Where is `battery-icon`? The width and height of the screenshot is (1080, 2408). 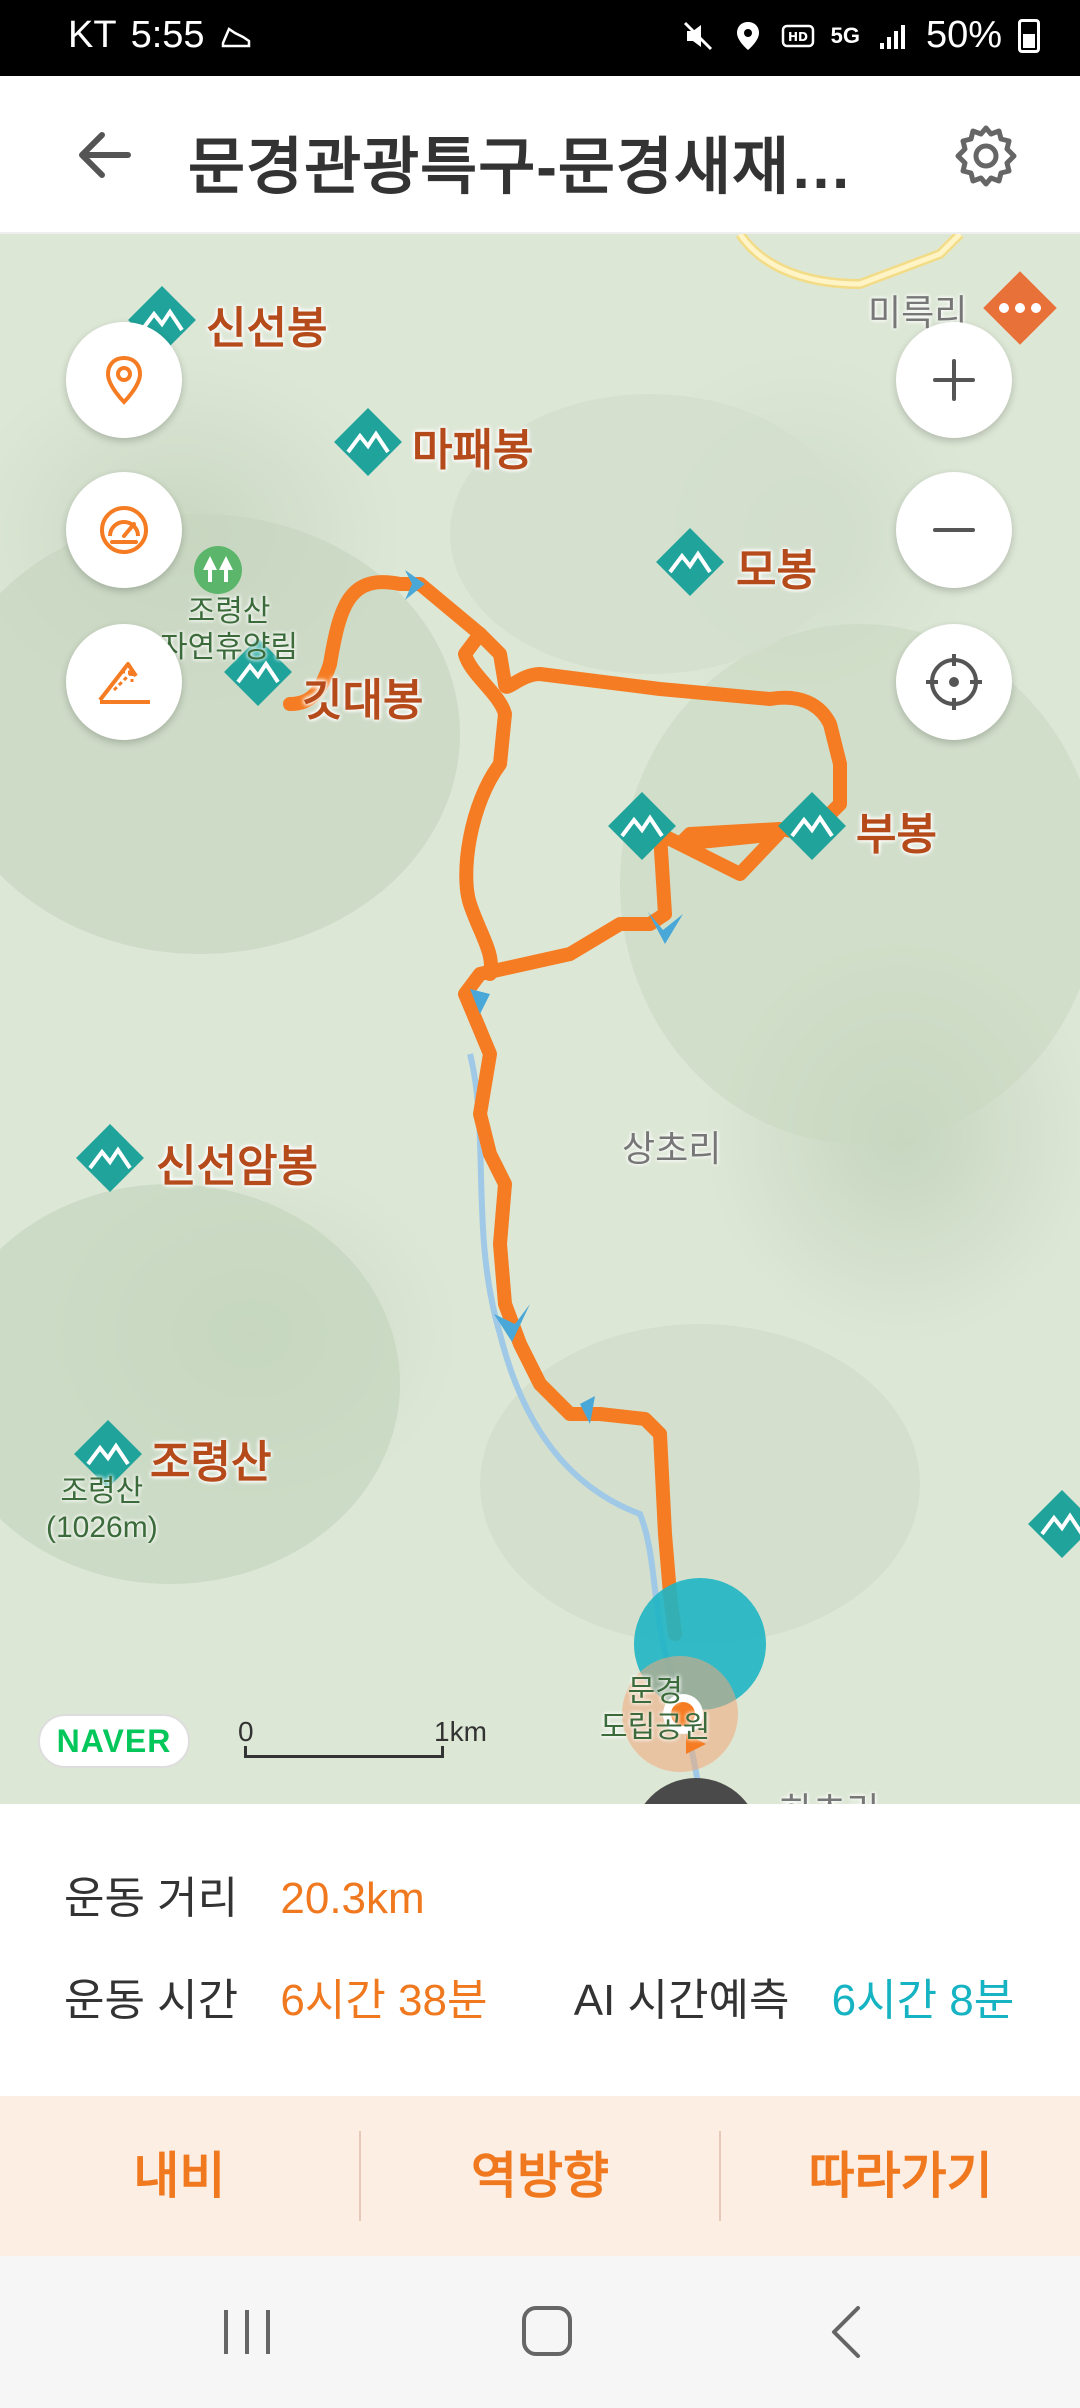 battery-icon is located at coordinates (1029, 35).